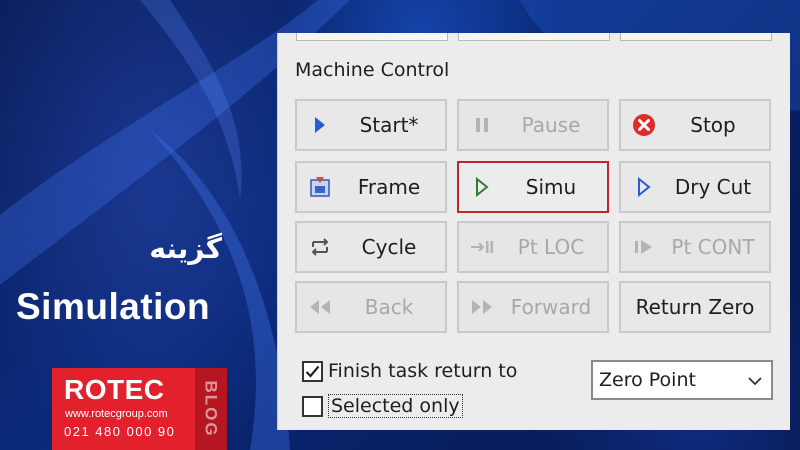 The width and height of the screenshot is (800, 450). What do you see at coordinates (320, 187) in the screenshot?
I see `frame-icon` at bounding box center [320, 187].